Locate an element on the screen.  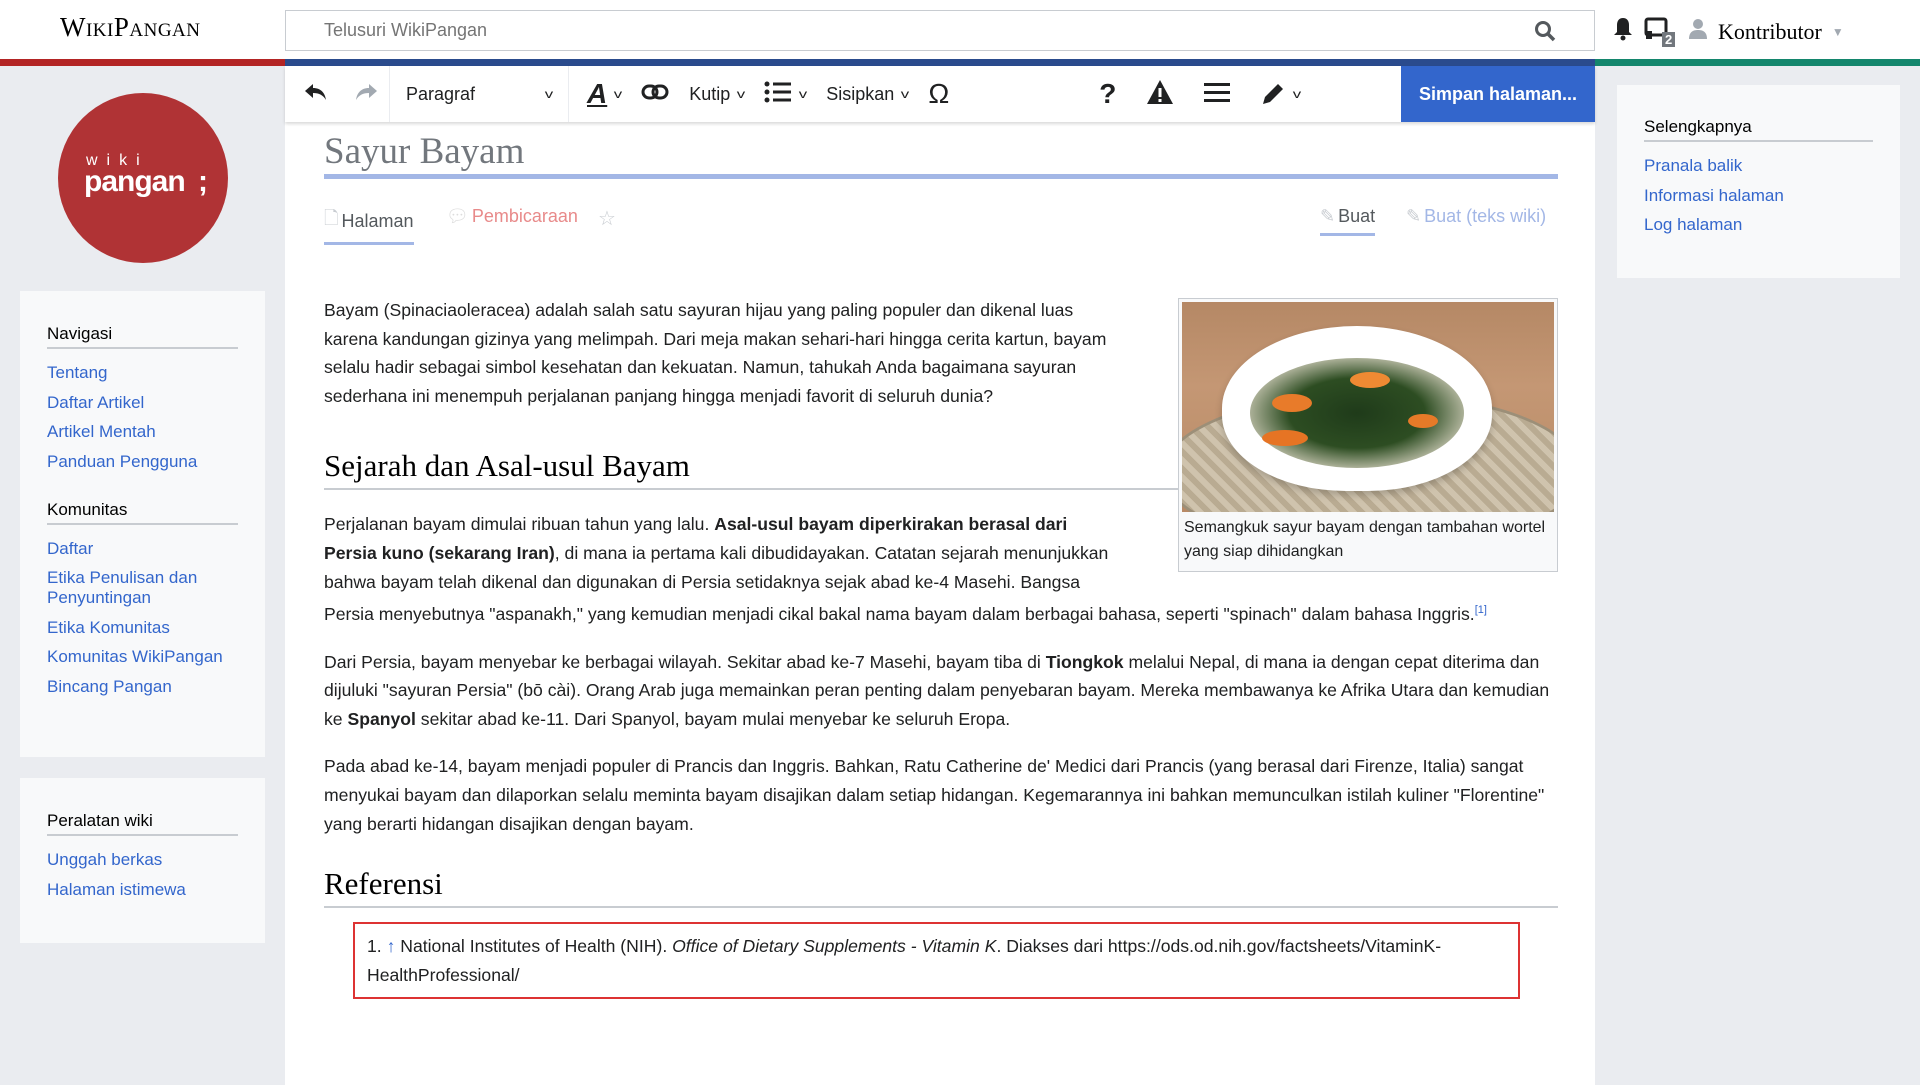
tab-buat-label: Buat is located at coordinates (1357, 216).